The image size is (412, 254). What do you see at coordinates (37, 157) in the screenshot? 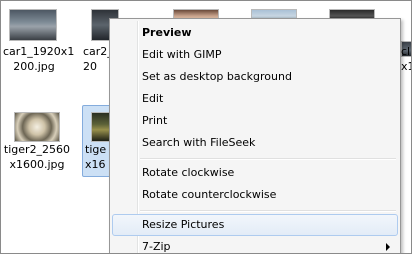
I see `file-label-tiger2: tiger2_2560 x1600.jpg` at bounding box center [37, 157].